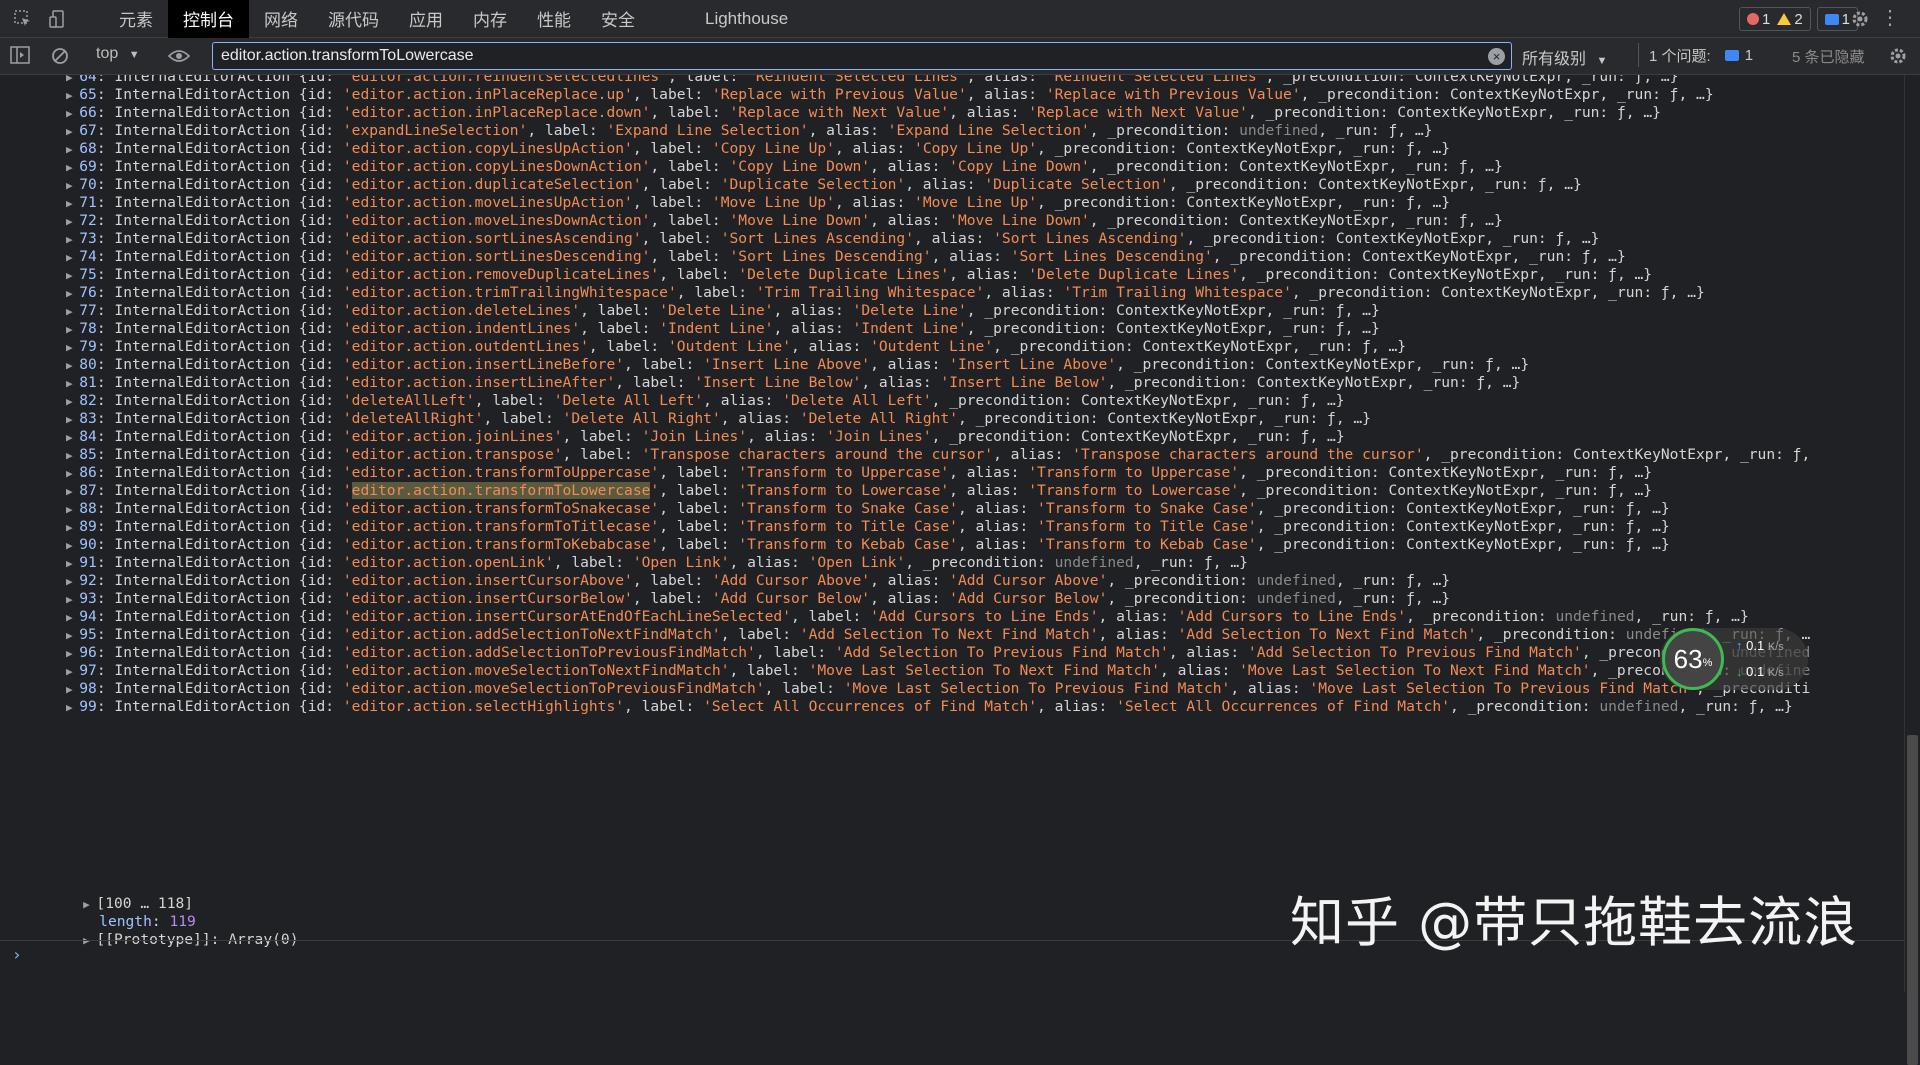 Image resolution: width=1920 pixels, height=1065 pixels. What do you see at coordinates (88, 130) in the screenshot?
I see `entry-index: 67` at bounding box center [88, 130].